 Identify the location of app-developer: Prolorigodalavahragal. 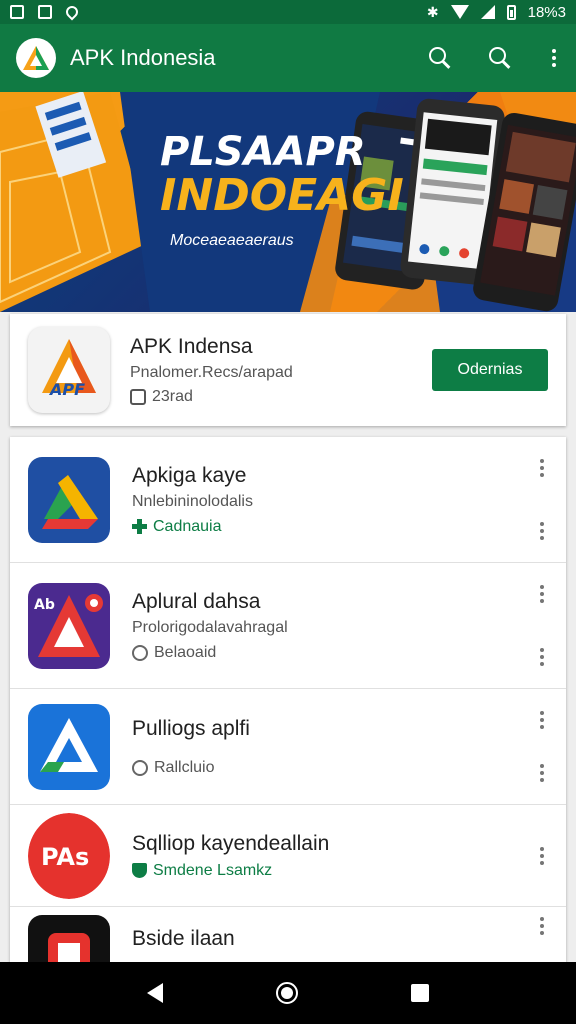
(210, 627).